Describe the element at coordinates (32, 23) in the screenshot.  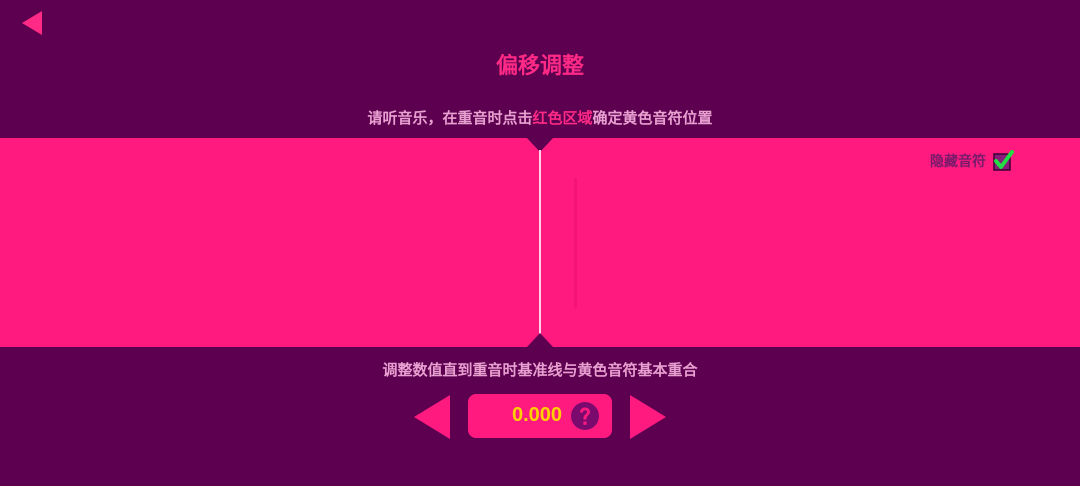
I see `back-arrow-icon` at that location.